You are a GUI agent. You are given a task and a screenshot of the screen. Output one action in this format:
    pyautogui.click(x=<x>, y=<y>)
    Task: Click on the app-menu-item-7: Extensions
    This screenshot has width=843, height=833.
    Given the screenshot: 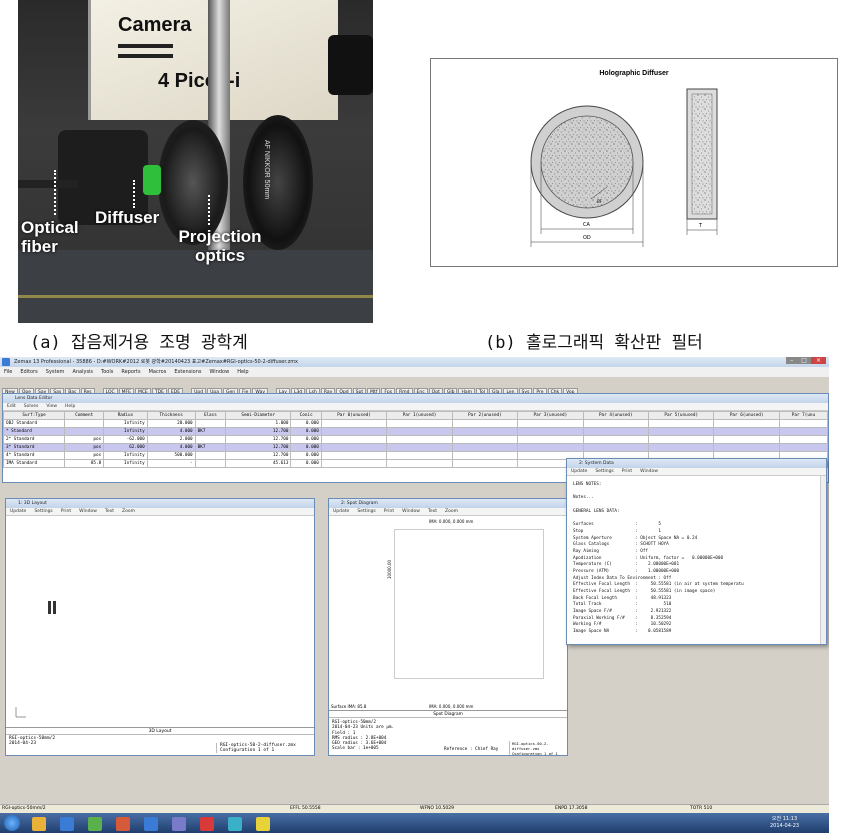 What is the action you would take?
    pyautogui.click(x=187, y=372)
    